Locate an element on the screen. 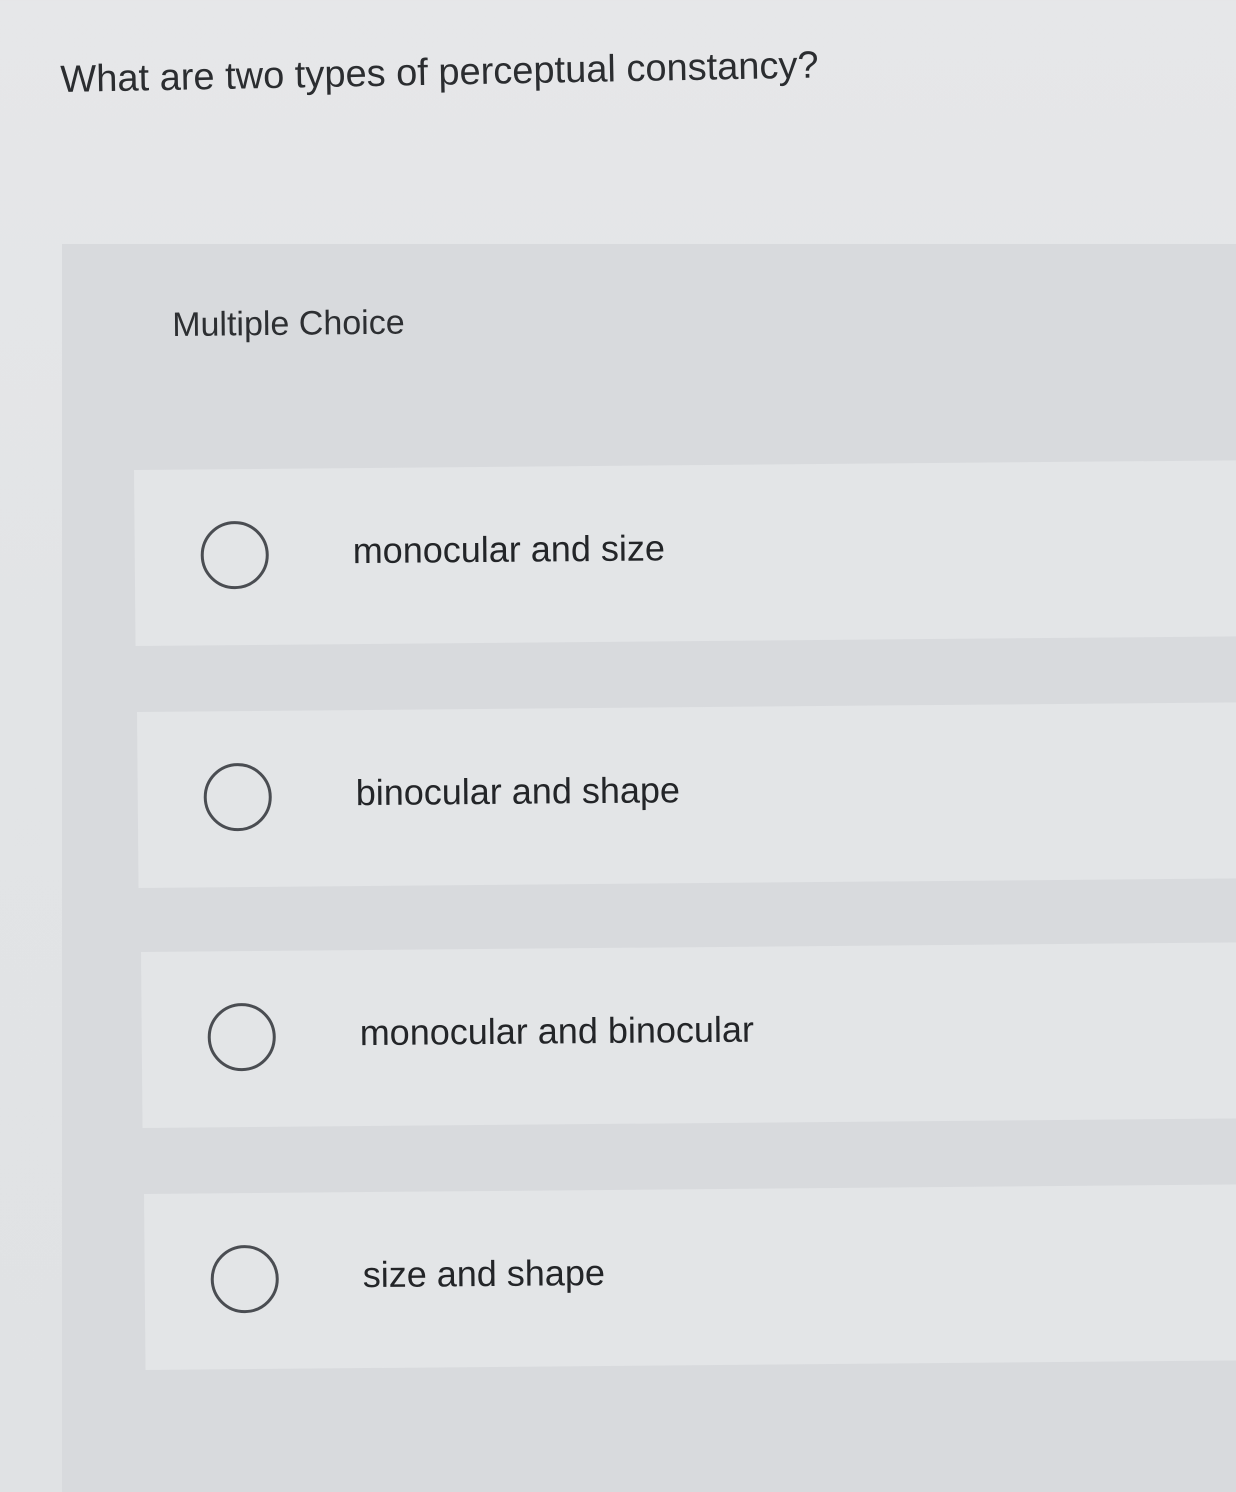  option-monocular-and-binocular: monocular and binocular is located at coordinates (688, 1035).